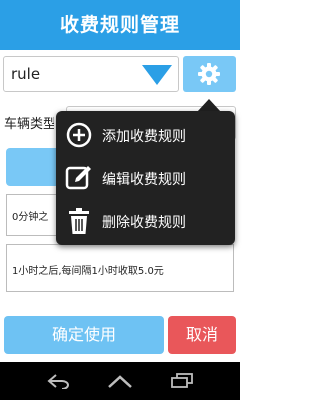 The width and height of the screenshot is (320, 400). I want to click on gear-icon, so click(209, 74).